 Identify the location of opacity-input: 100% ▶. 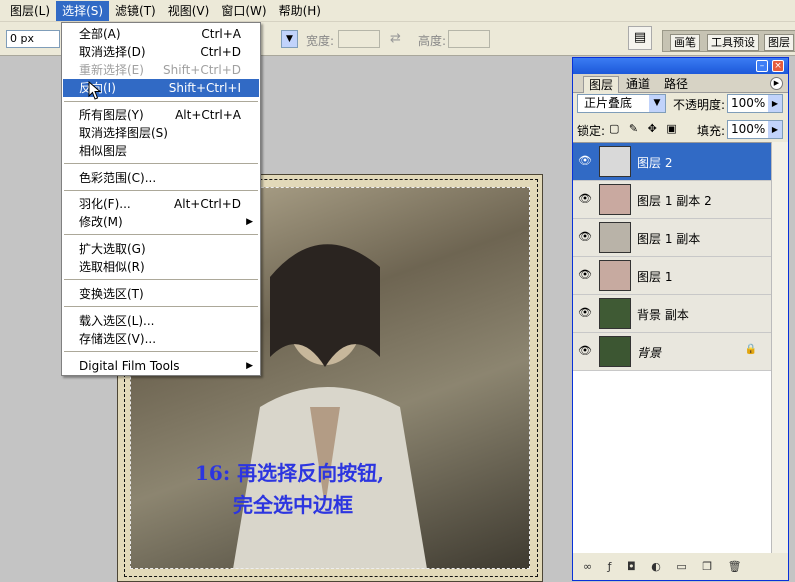
(755, 103).